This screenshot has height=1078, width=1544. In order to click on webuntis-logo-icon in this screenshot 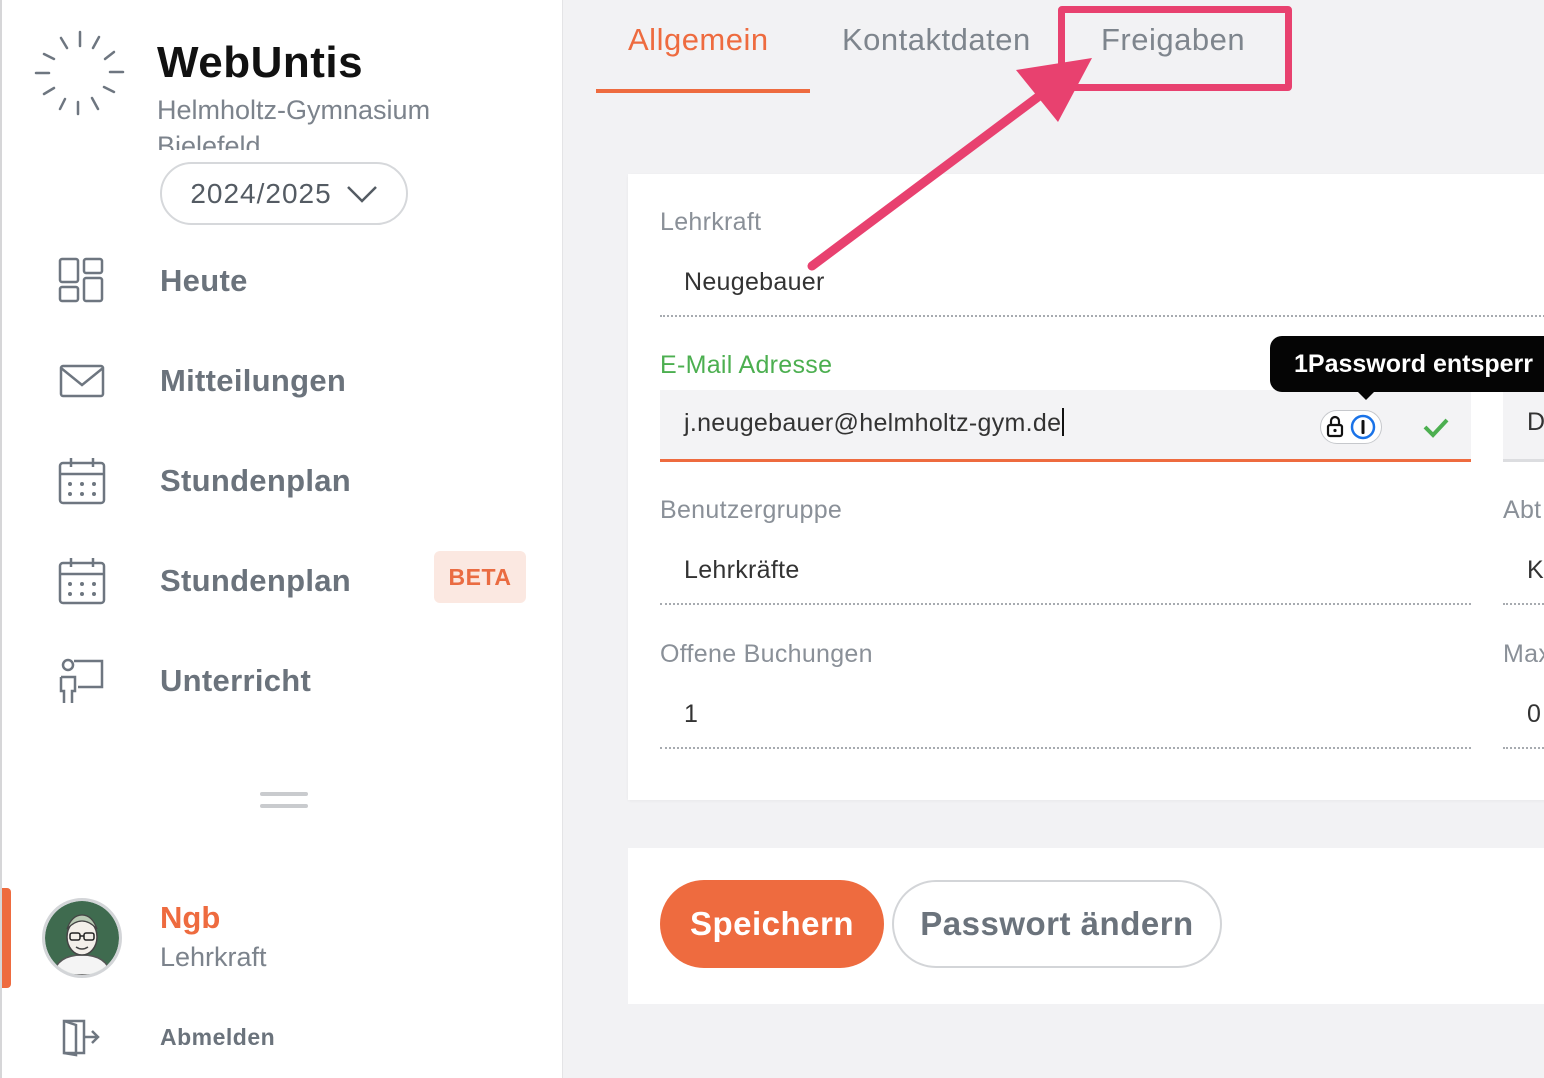, I will do `click(79, 73)`.